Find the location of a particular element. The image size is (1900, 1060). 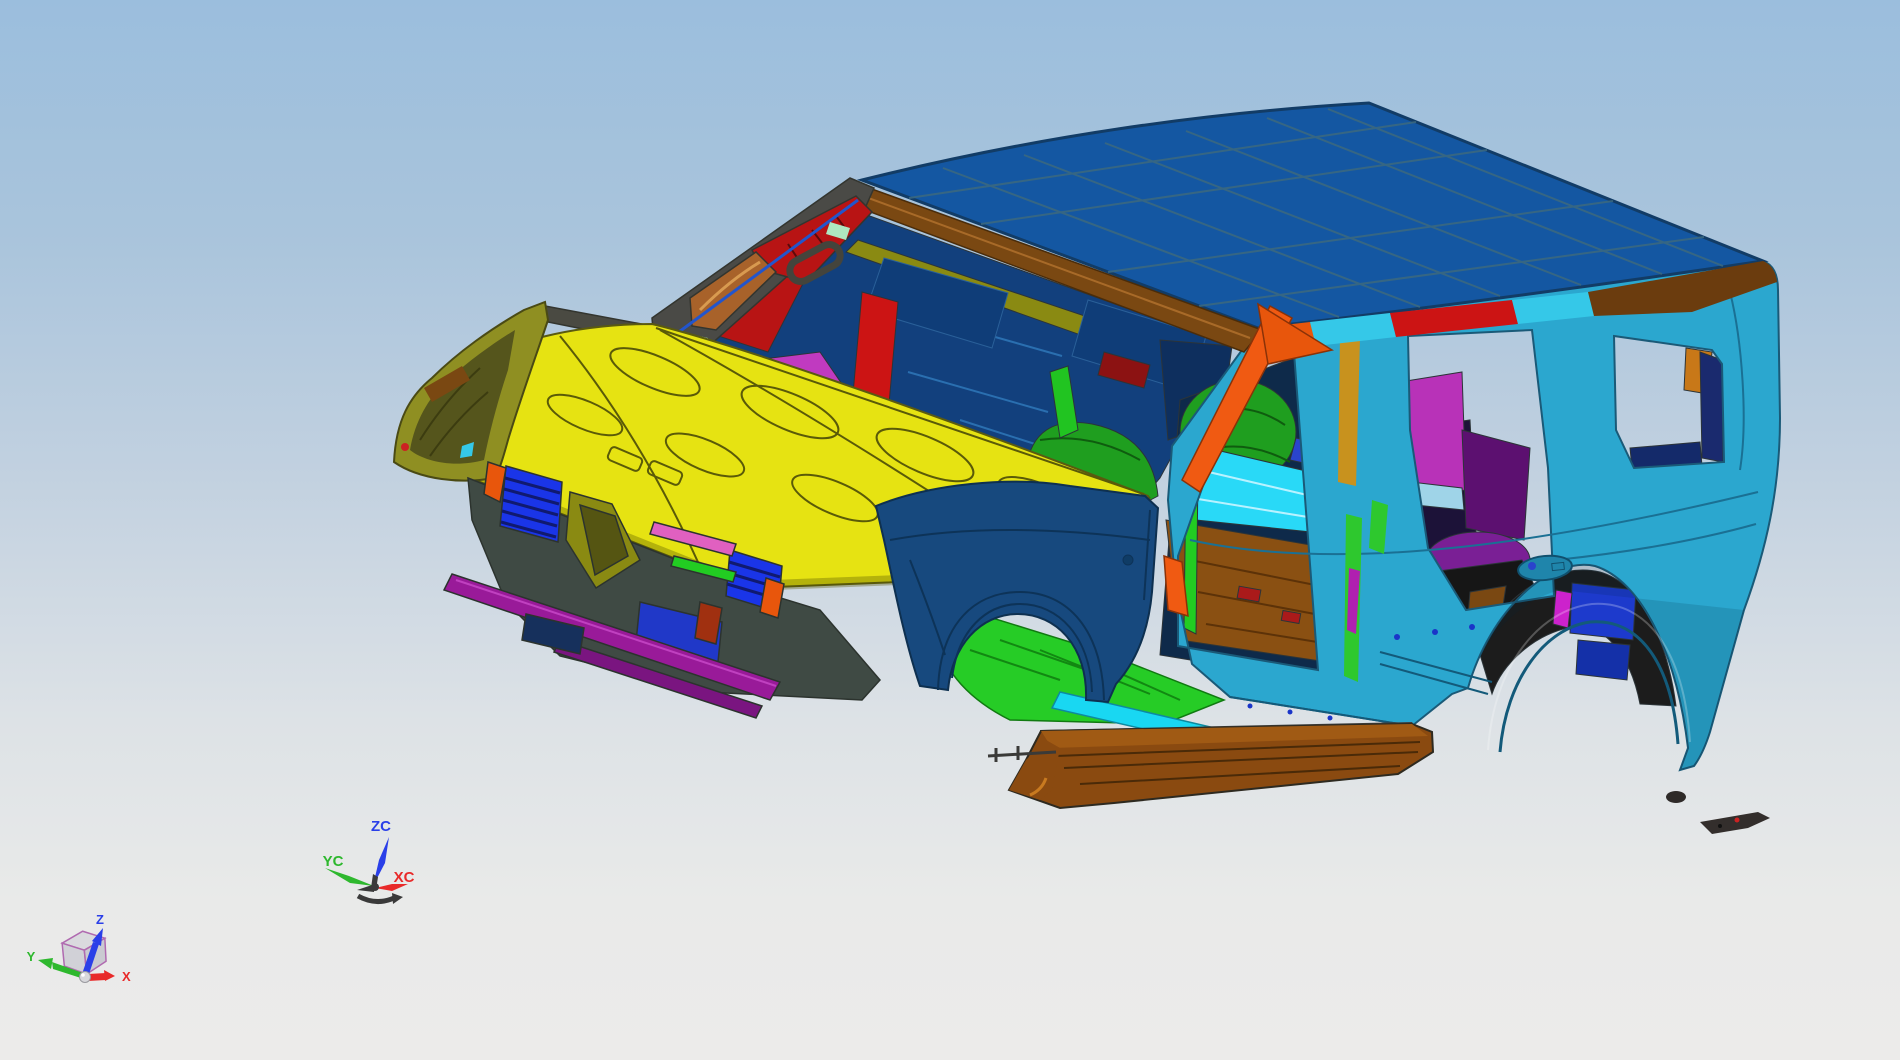

dpillar-inner-navy is located at coordinates (1711, 407).